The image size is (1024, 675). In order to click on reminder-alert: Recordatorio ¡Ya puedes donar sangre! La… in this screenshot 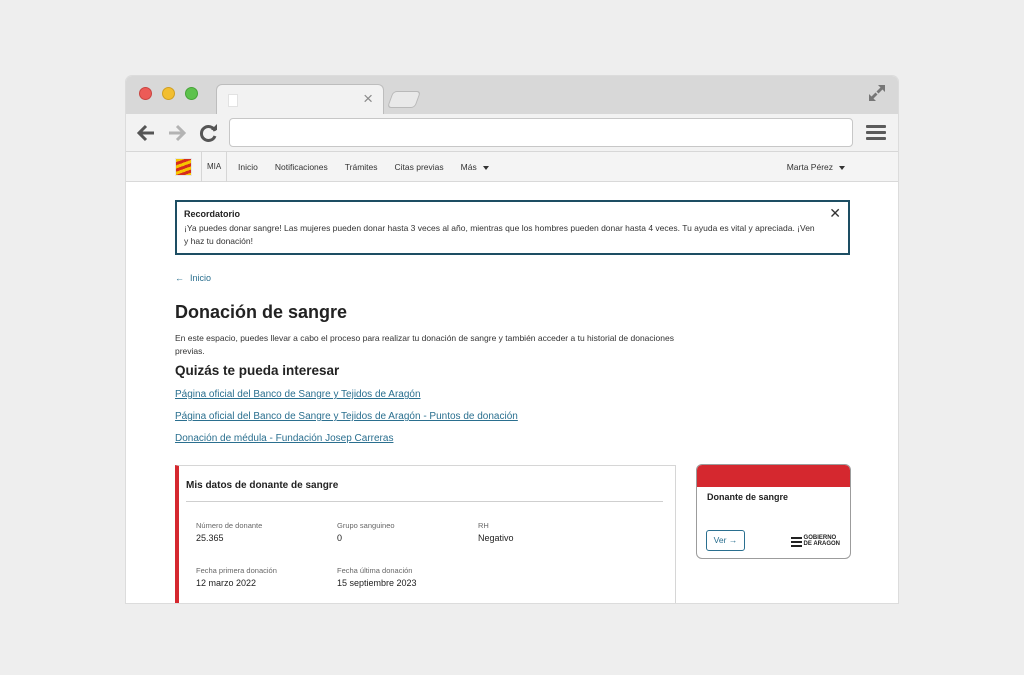, I will do `click(512, 227)`.